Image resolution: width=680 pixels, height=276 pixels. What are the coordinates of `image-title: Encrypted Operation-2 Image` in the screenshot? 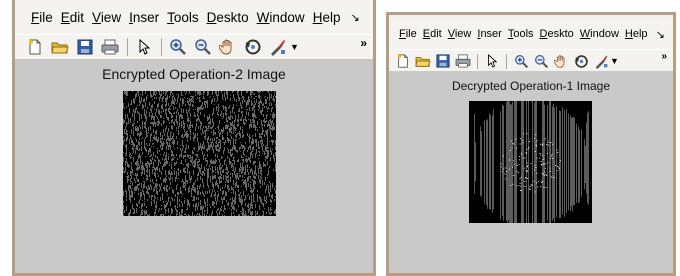 It's located at (194, 74).